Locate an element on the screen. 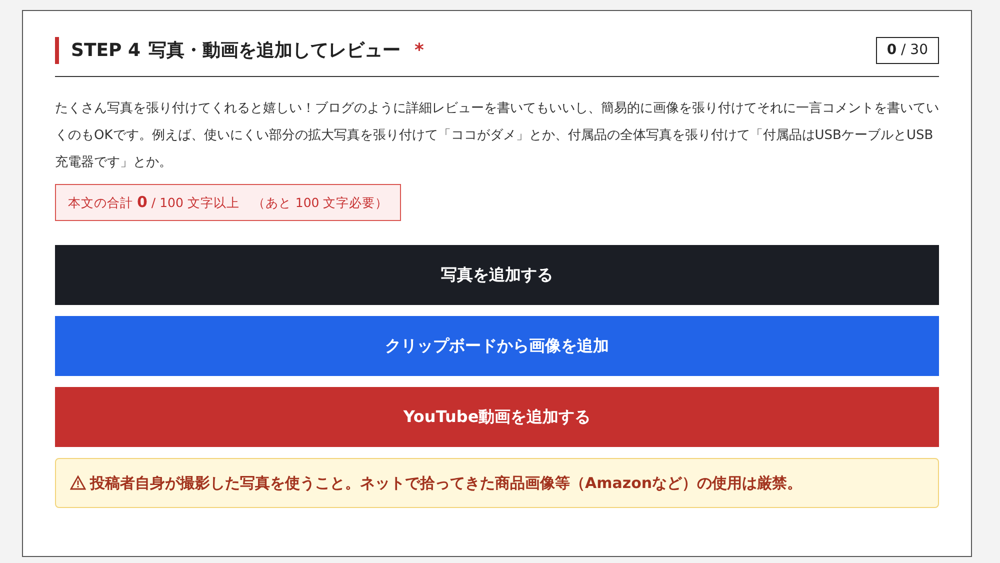  warning-text: 投稿者自身が撮影した写真を使うこと。ネットで拾ってきた商品画像等（Amazonなど）の使用は厳禁。 is located at coordinates (446, 483).